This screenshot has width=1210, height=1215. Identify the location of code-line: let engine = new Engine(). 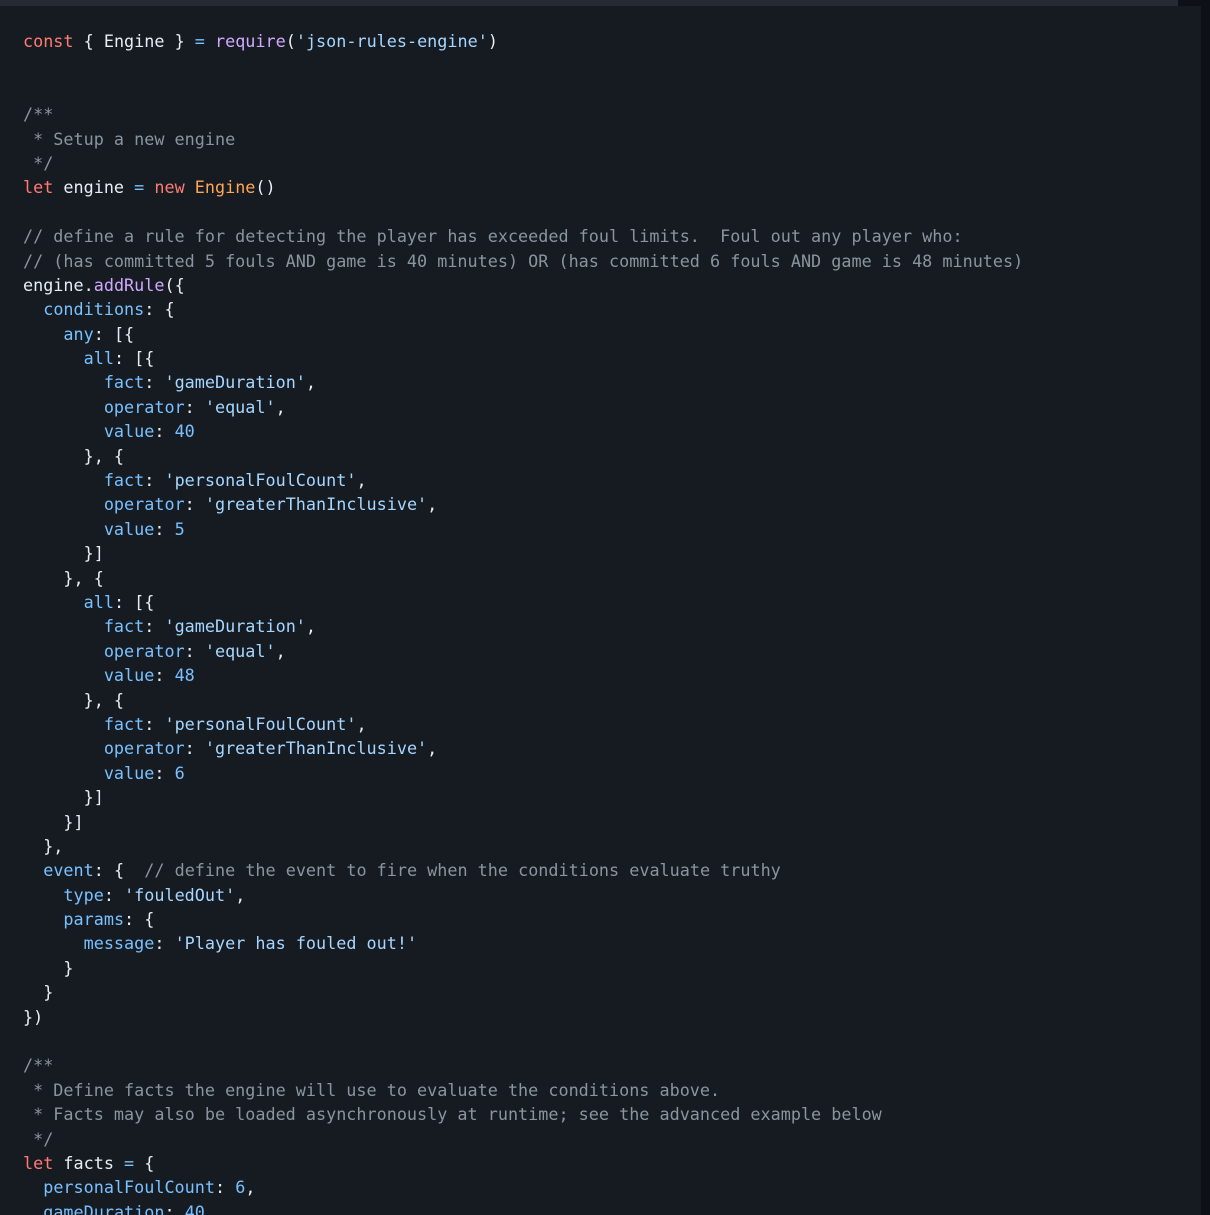
(523, 187).